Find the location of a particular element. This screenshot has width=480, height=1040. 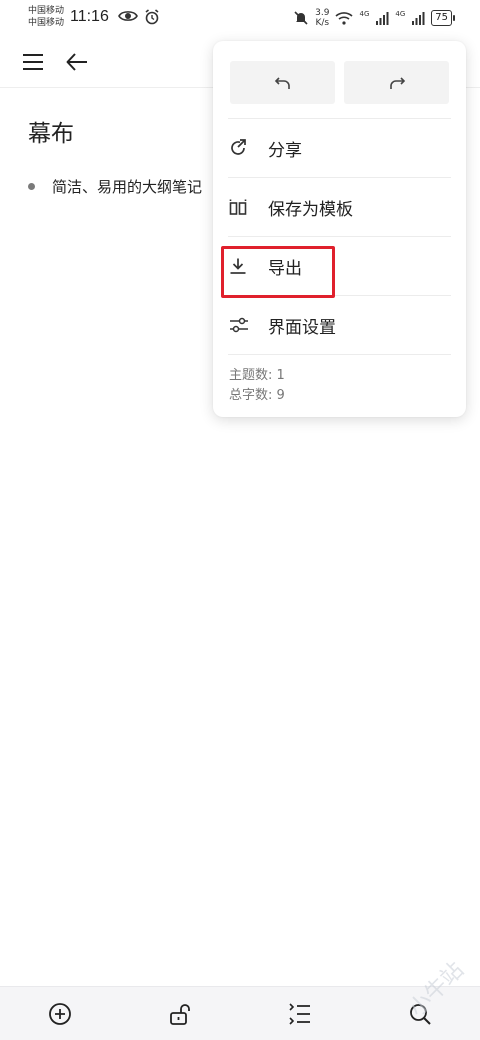

speed-value: 3.9 is located at coordinates (322, 13).